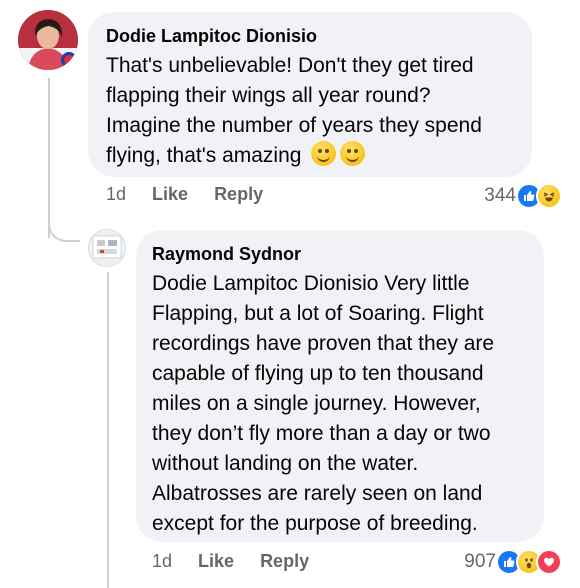 The width and height of the screenshot is (580, 588). I want to click on comment-line: without landing on the water., so click(285, 463).